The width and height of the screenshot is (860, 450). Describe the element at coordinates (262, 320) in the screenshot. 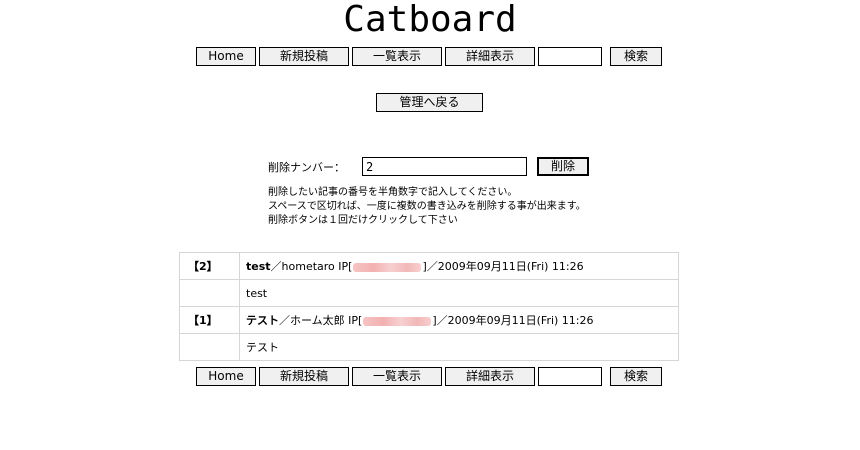

I see `post-subject: テスト` at that location.